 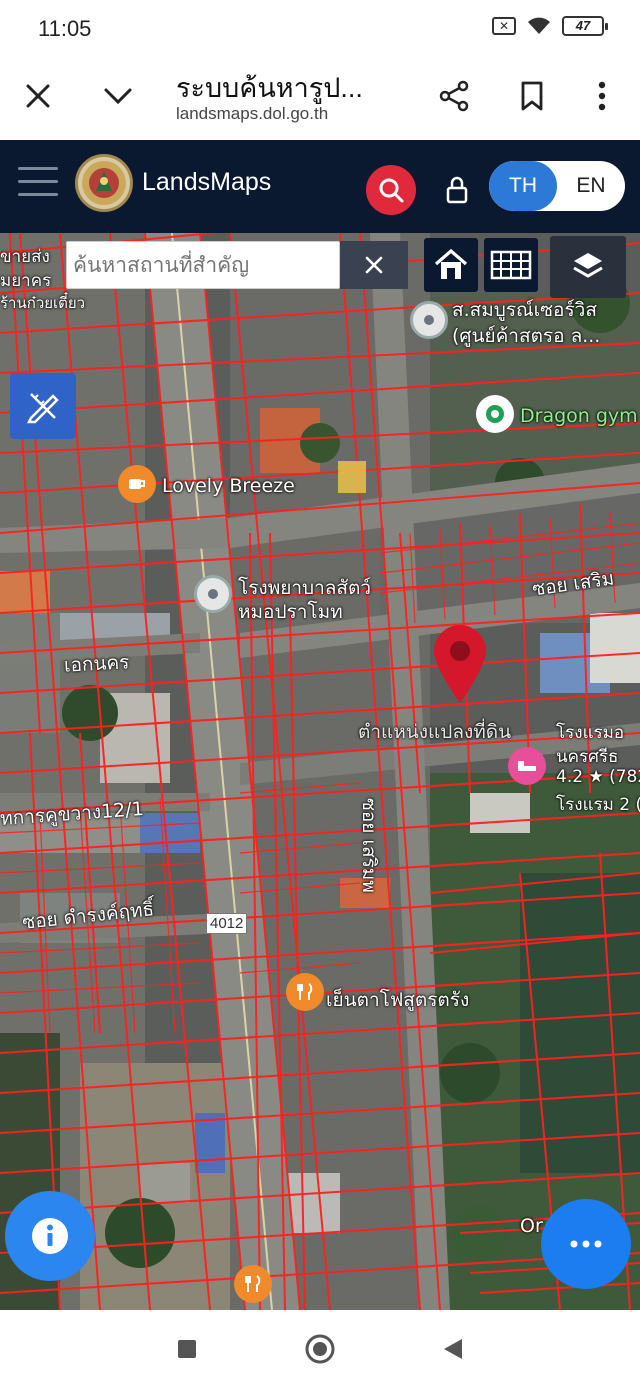 I want to click on map-search-box, so click(x=203, y=265).